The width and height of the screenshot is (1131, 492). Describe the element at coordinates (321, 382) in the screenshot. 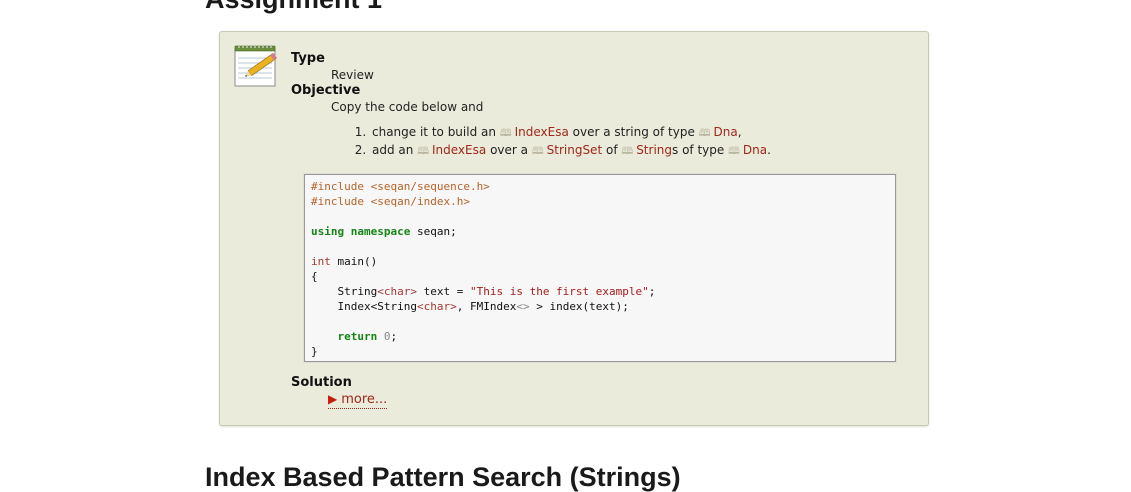

I see `solution-label: Solution` at that location.